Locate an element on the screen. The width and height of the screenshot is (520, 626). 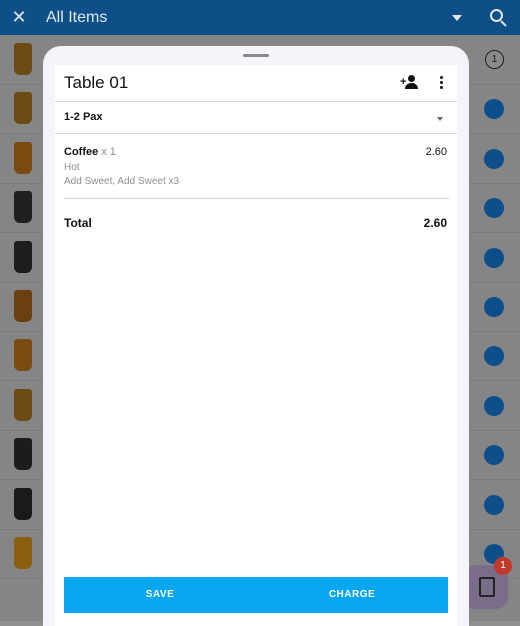
action-bar: SAVE CHARGE is located at coordinates (256, 595).